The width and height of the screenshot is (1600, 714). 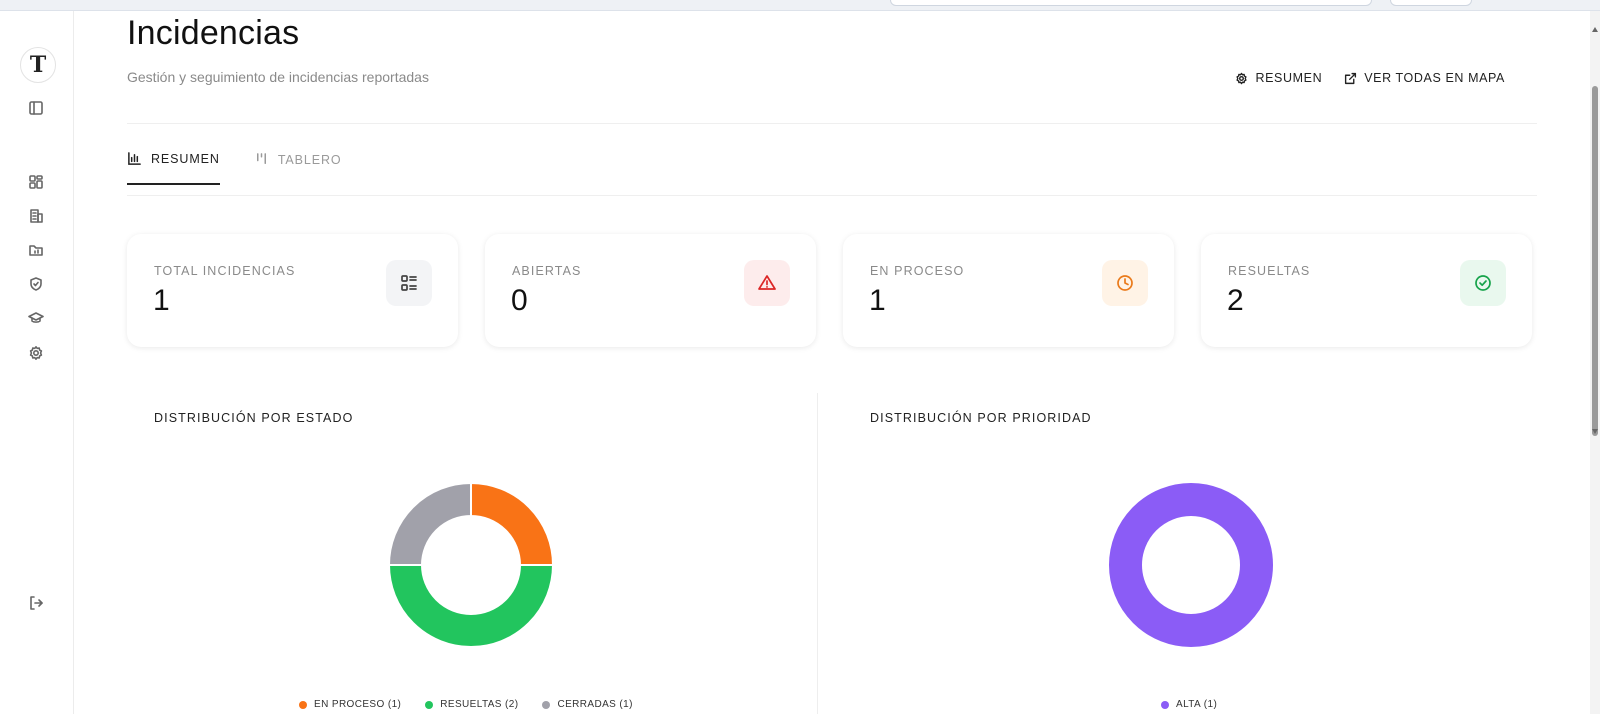 I want to click on legend-item-en-proceso: EN PROCESO (1), so click(x=350, y=704).